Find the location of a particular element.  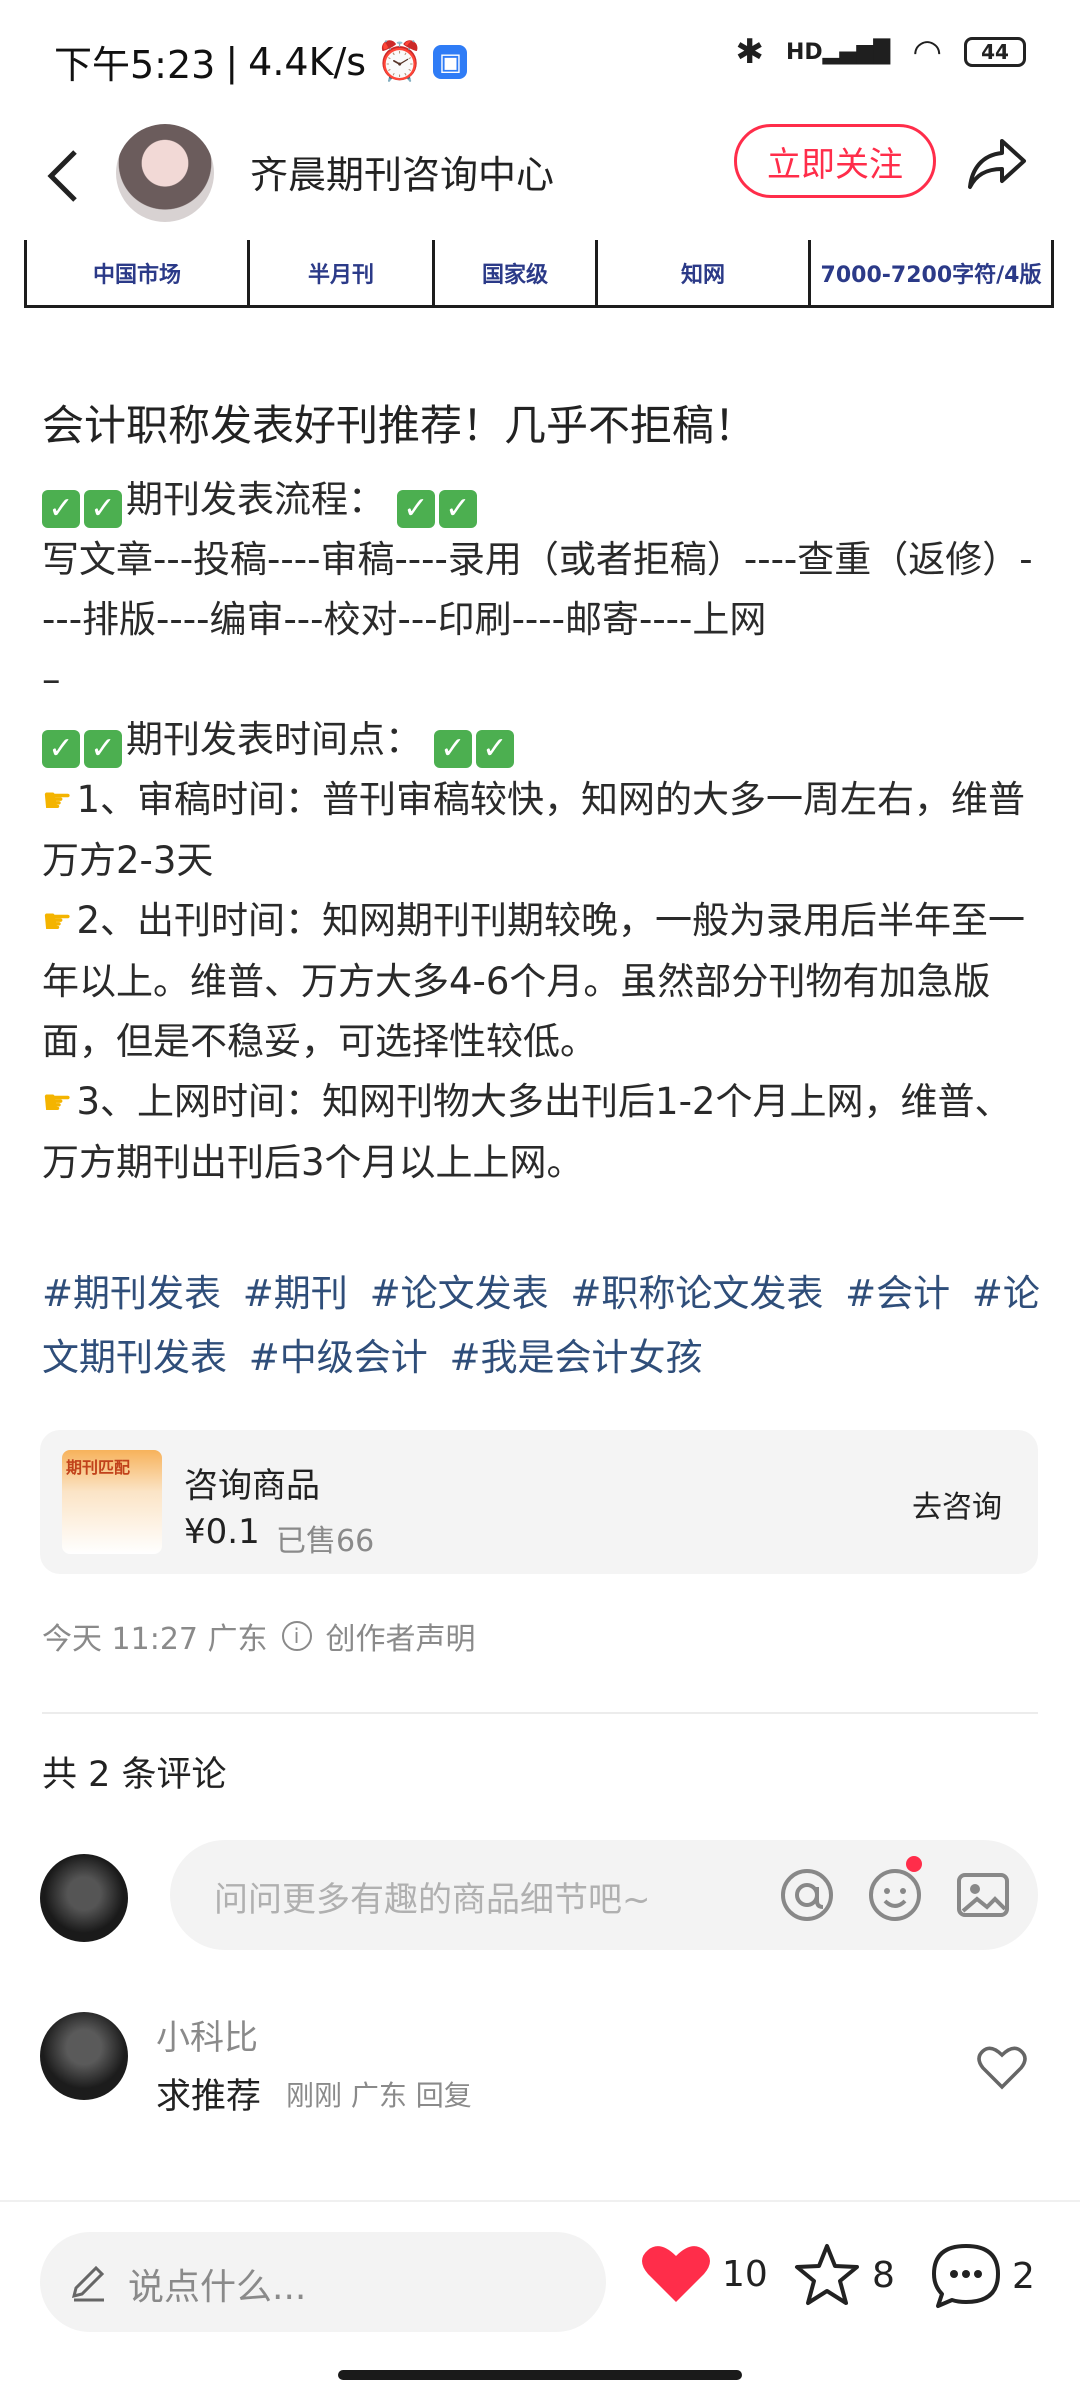

hashtag: #会计 is located at coordinates (897, 1293).